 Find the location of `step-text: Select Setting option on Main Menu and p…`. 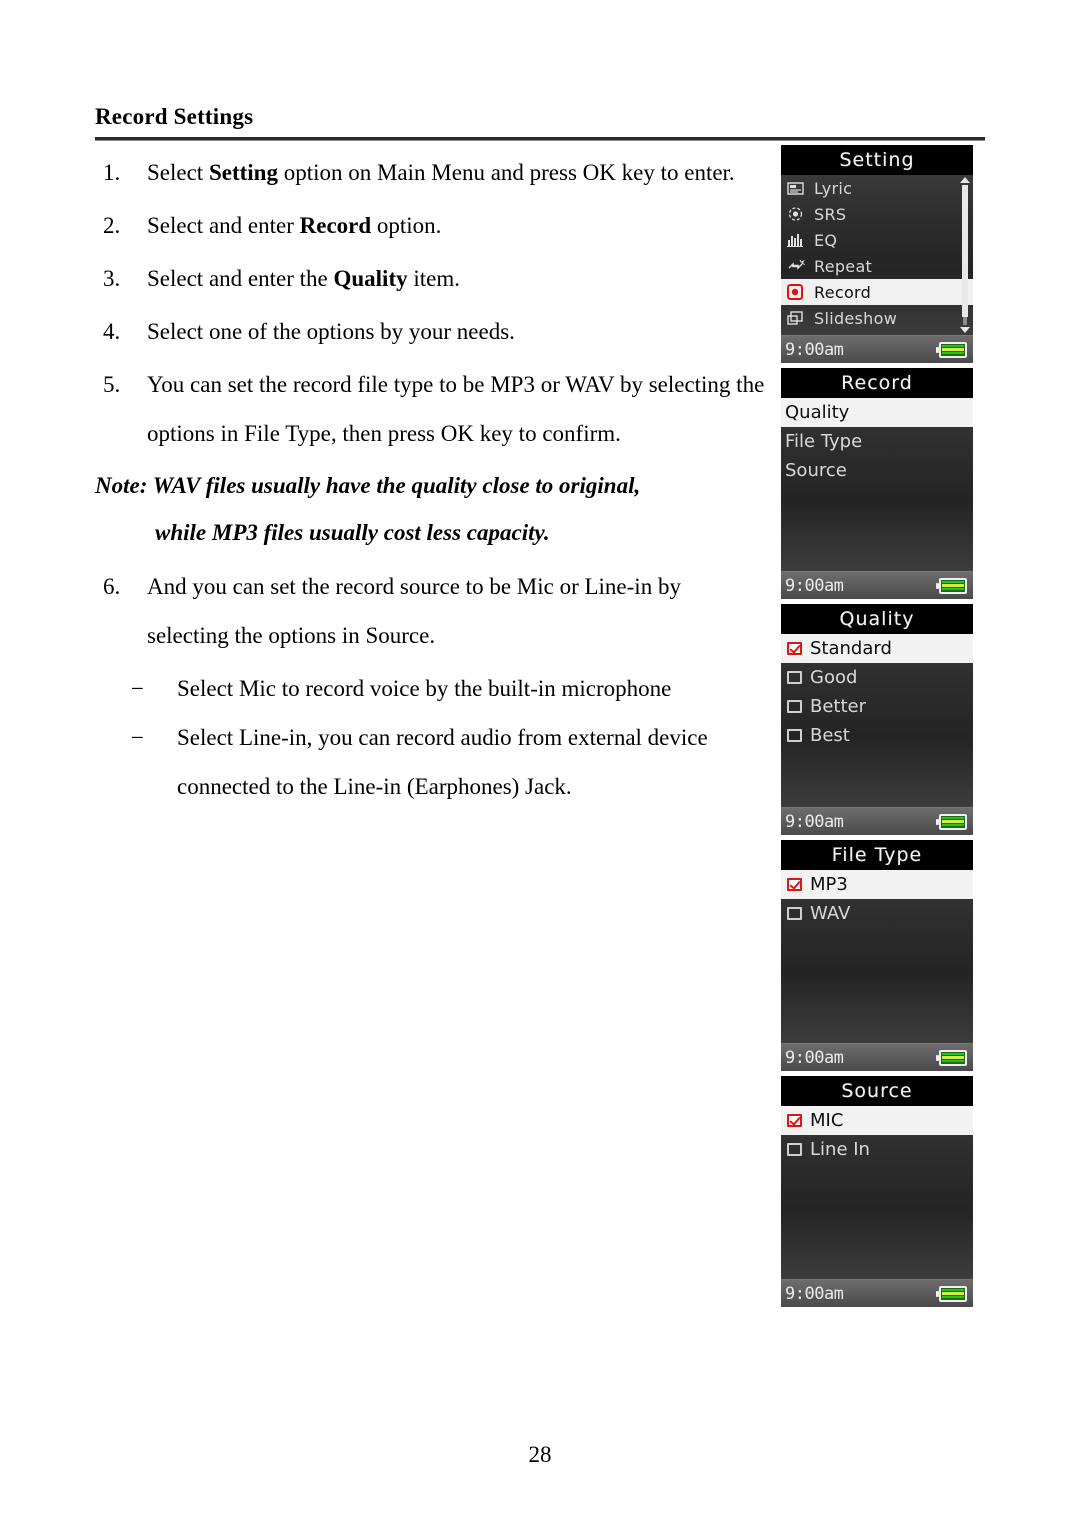

step-text: Select Setting option on Main Menu and p… is located at coordinates (456, 172).